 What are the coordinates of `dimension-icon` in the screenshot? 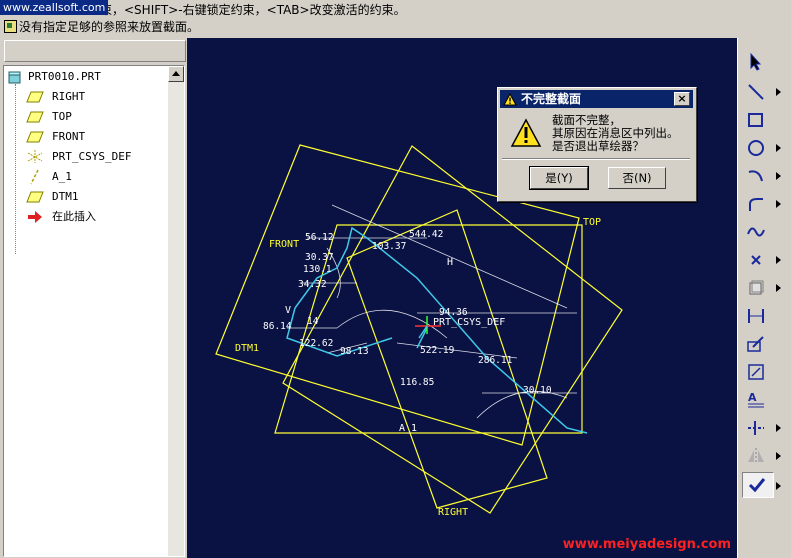 It's located at (756, 316).